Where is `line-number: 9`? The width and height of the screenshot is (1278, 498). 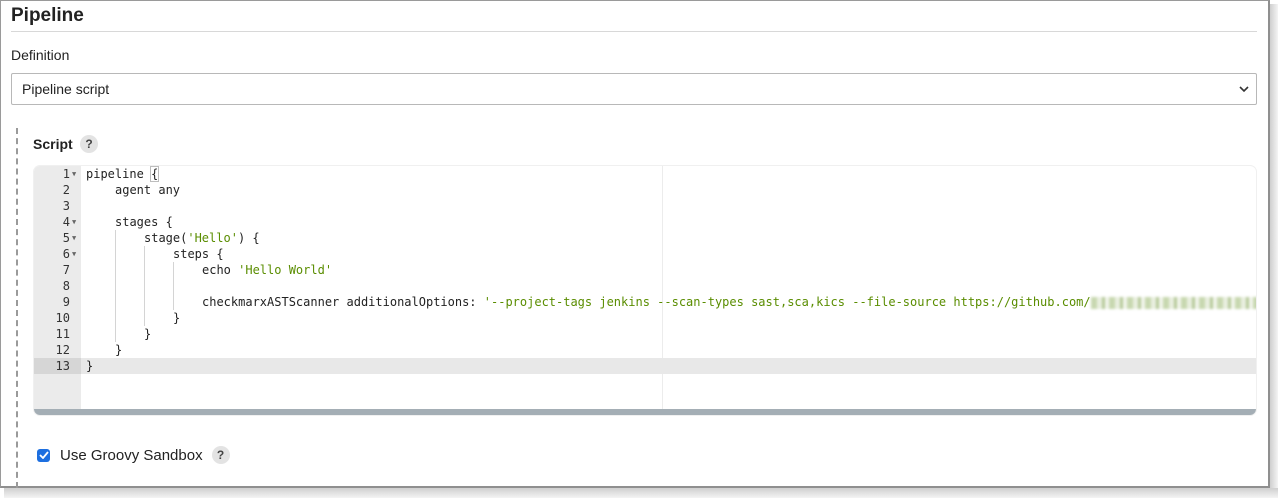 line-number: 9 is located at coordinates (66, 302).